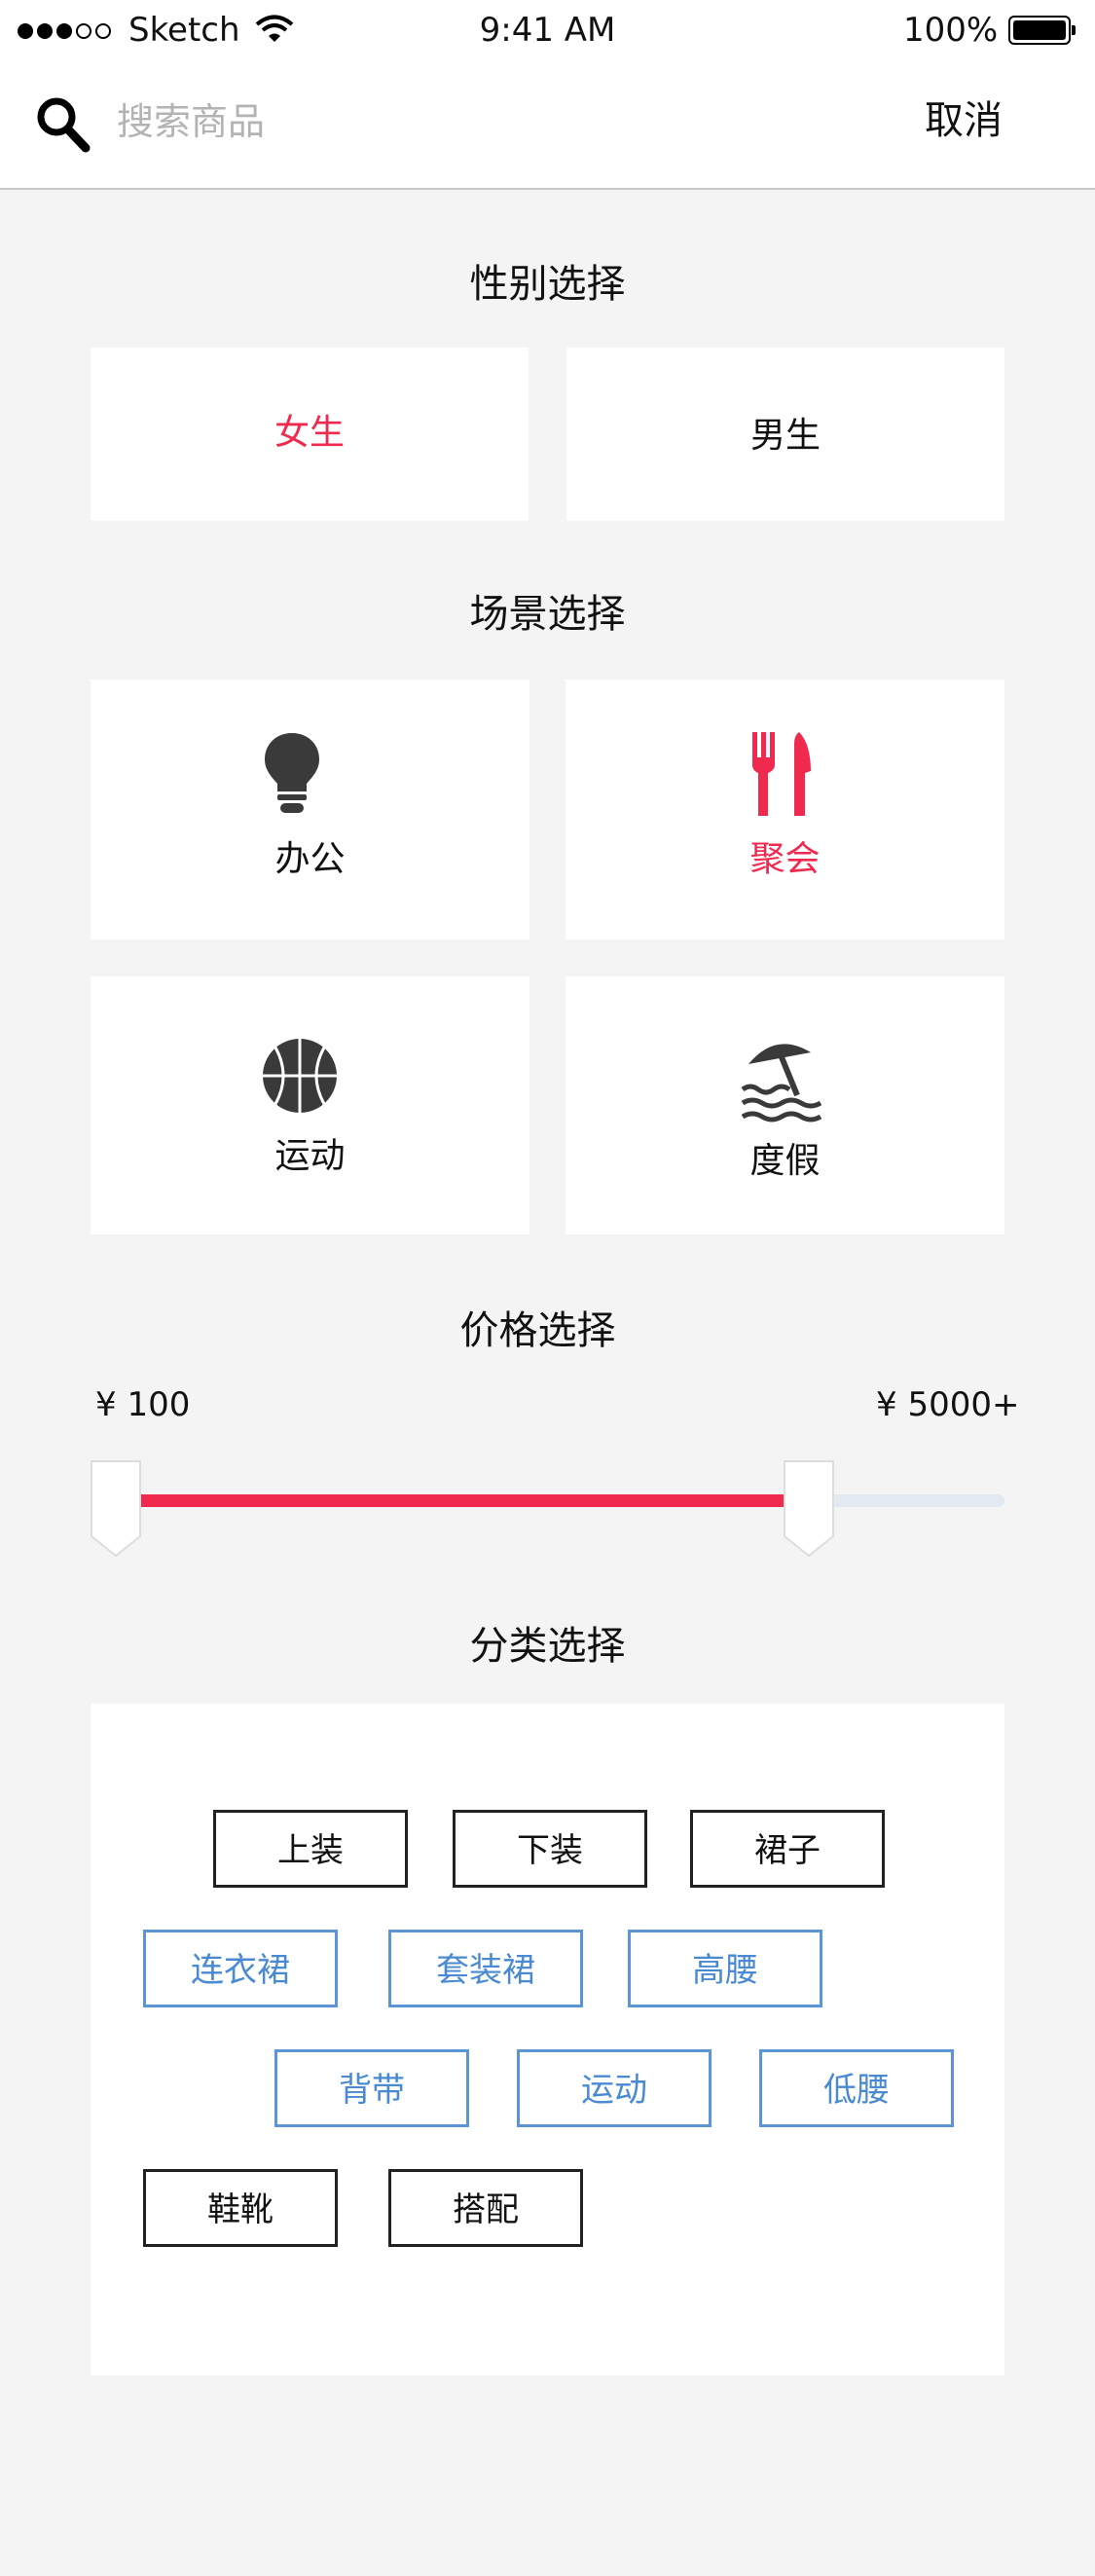 The width and height of the screenshot is (1095, 2576). What do you see at coordinates (725, 1968) in the screenshot?
I see `category-tag: 高腰` at bounding box center [725, 1968].